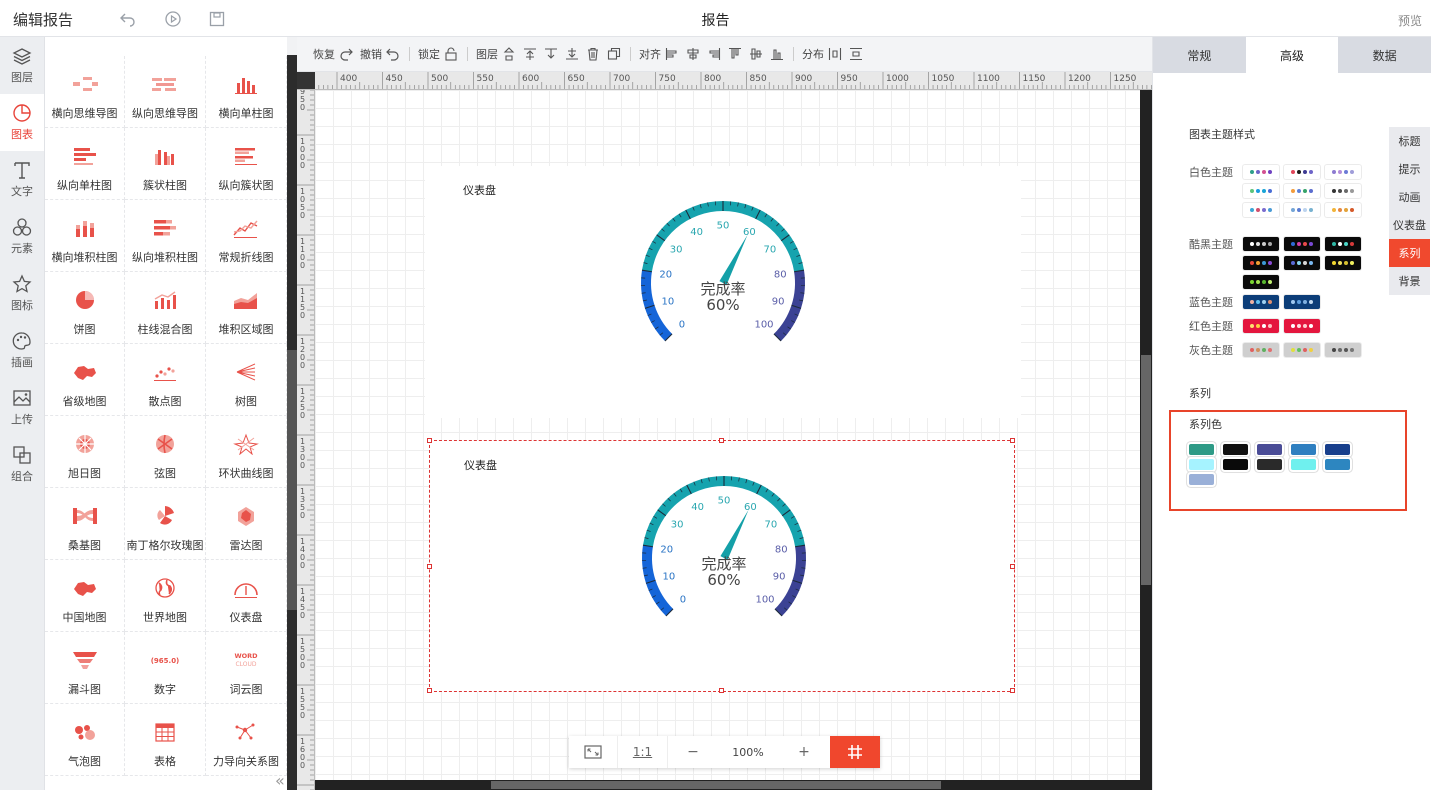 The image size is (1431, 790). Describe the element at coordinates (246, 740) in the screenshot. I see `chart-type-force: 力导向关系图` at that location.